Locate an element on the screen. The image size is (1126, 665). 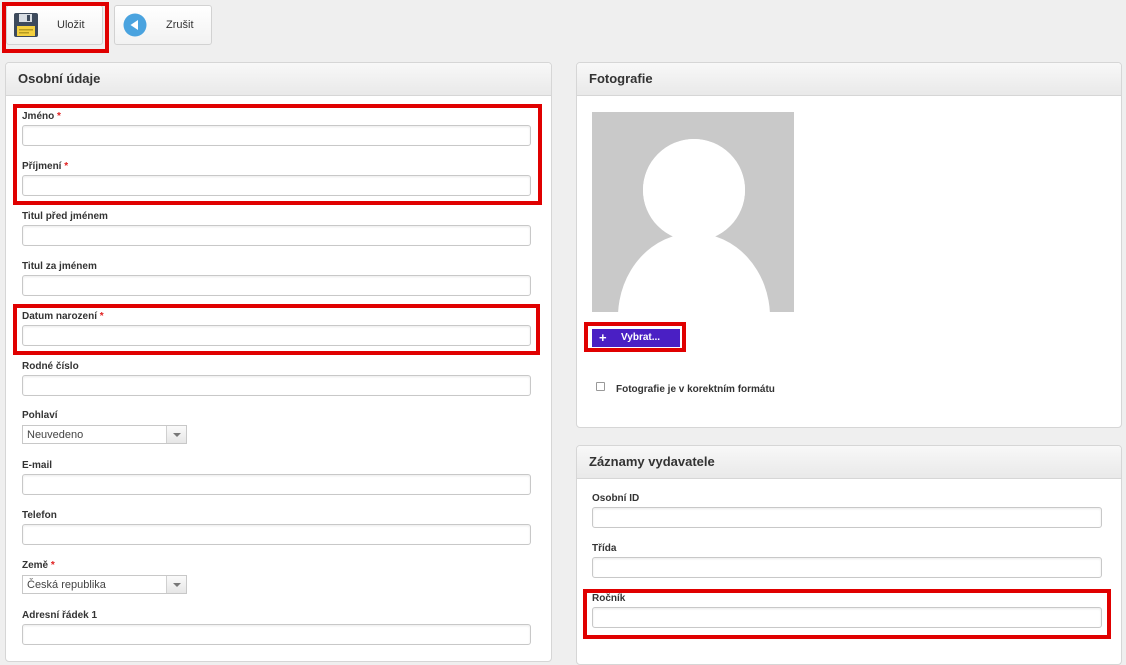
prijmeni-label: Příjmení * is located at coordinates (45, 166).